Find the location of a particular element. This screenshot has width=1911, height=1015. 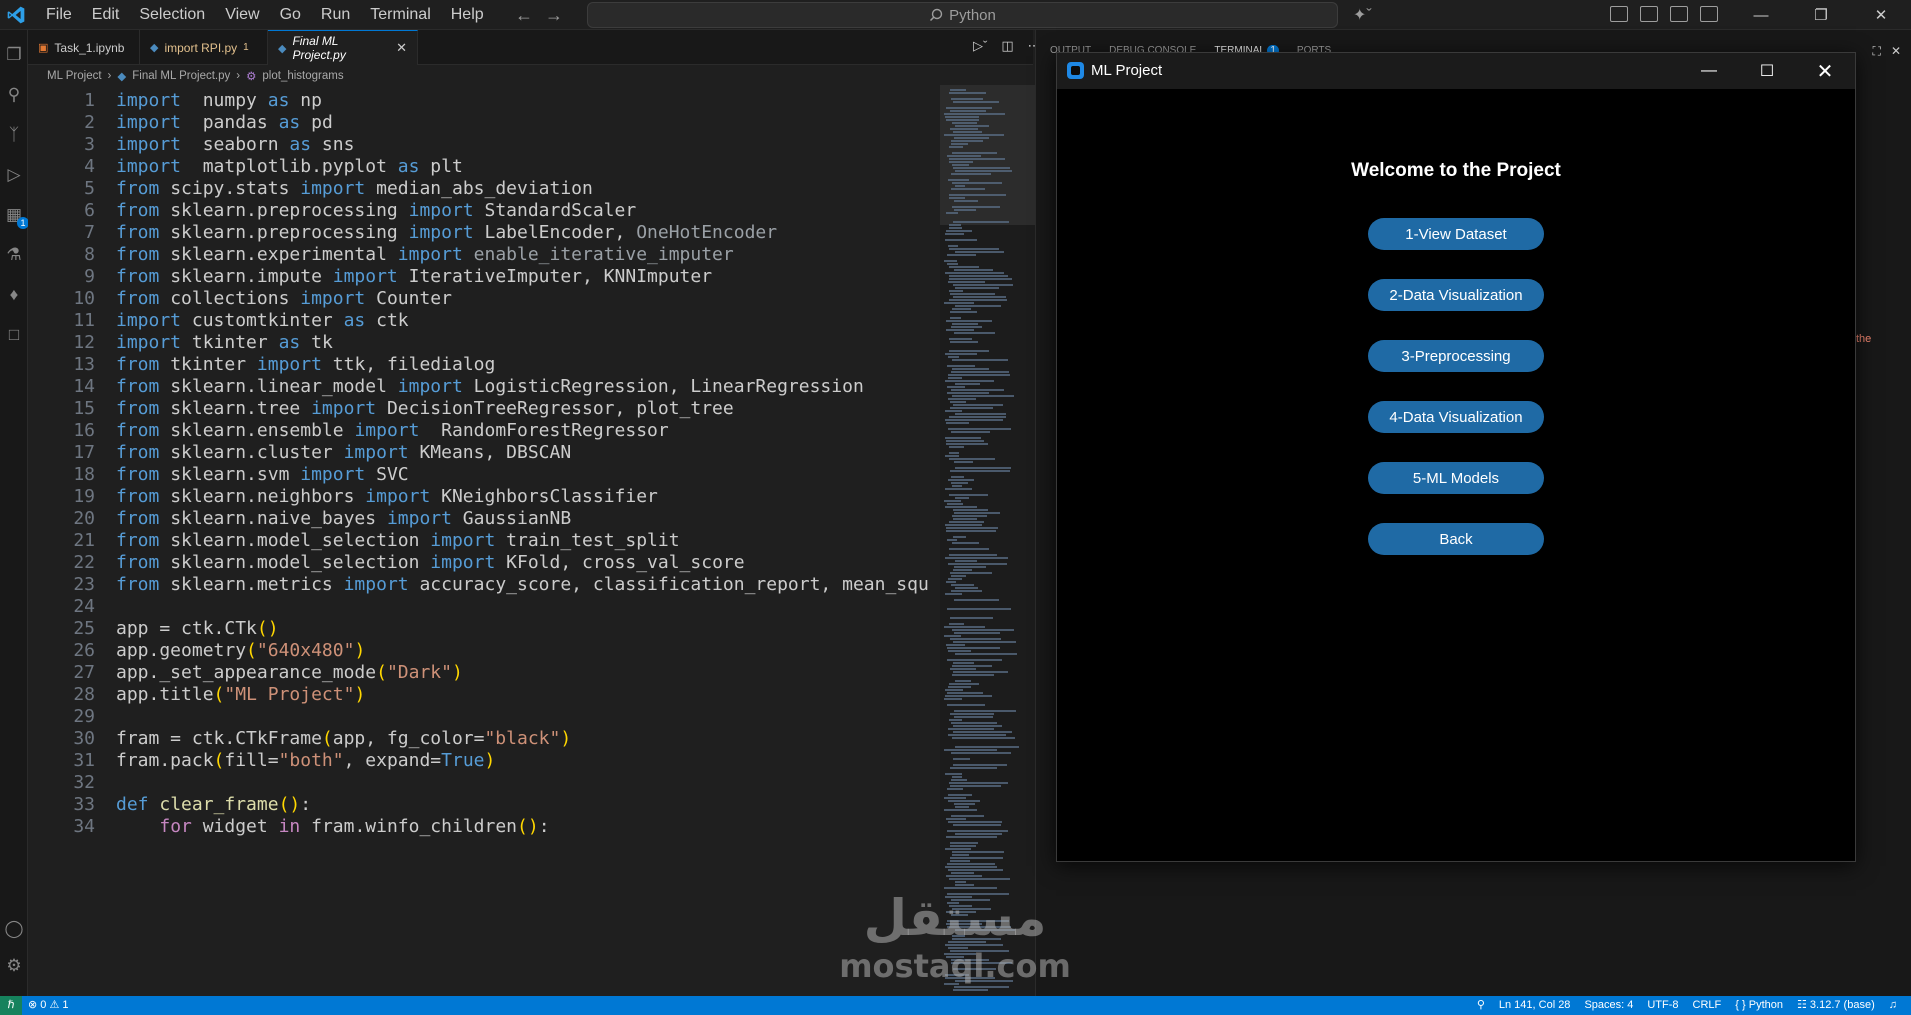

search-icon: ⚲ is located at coordinates (14, 95).